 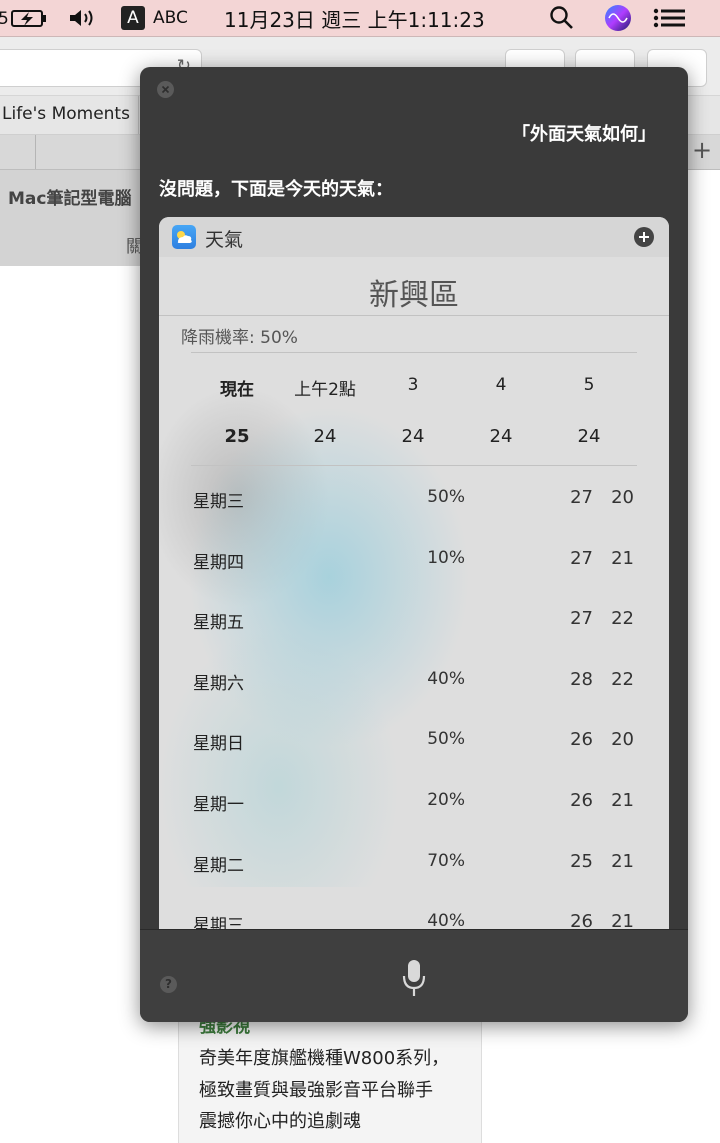 What do you see at coordinates (4, 19) in the screenshot?
I see `svg-text: 5` at bounding box center [4, 19].